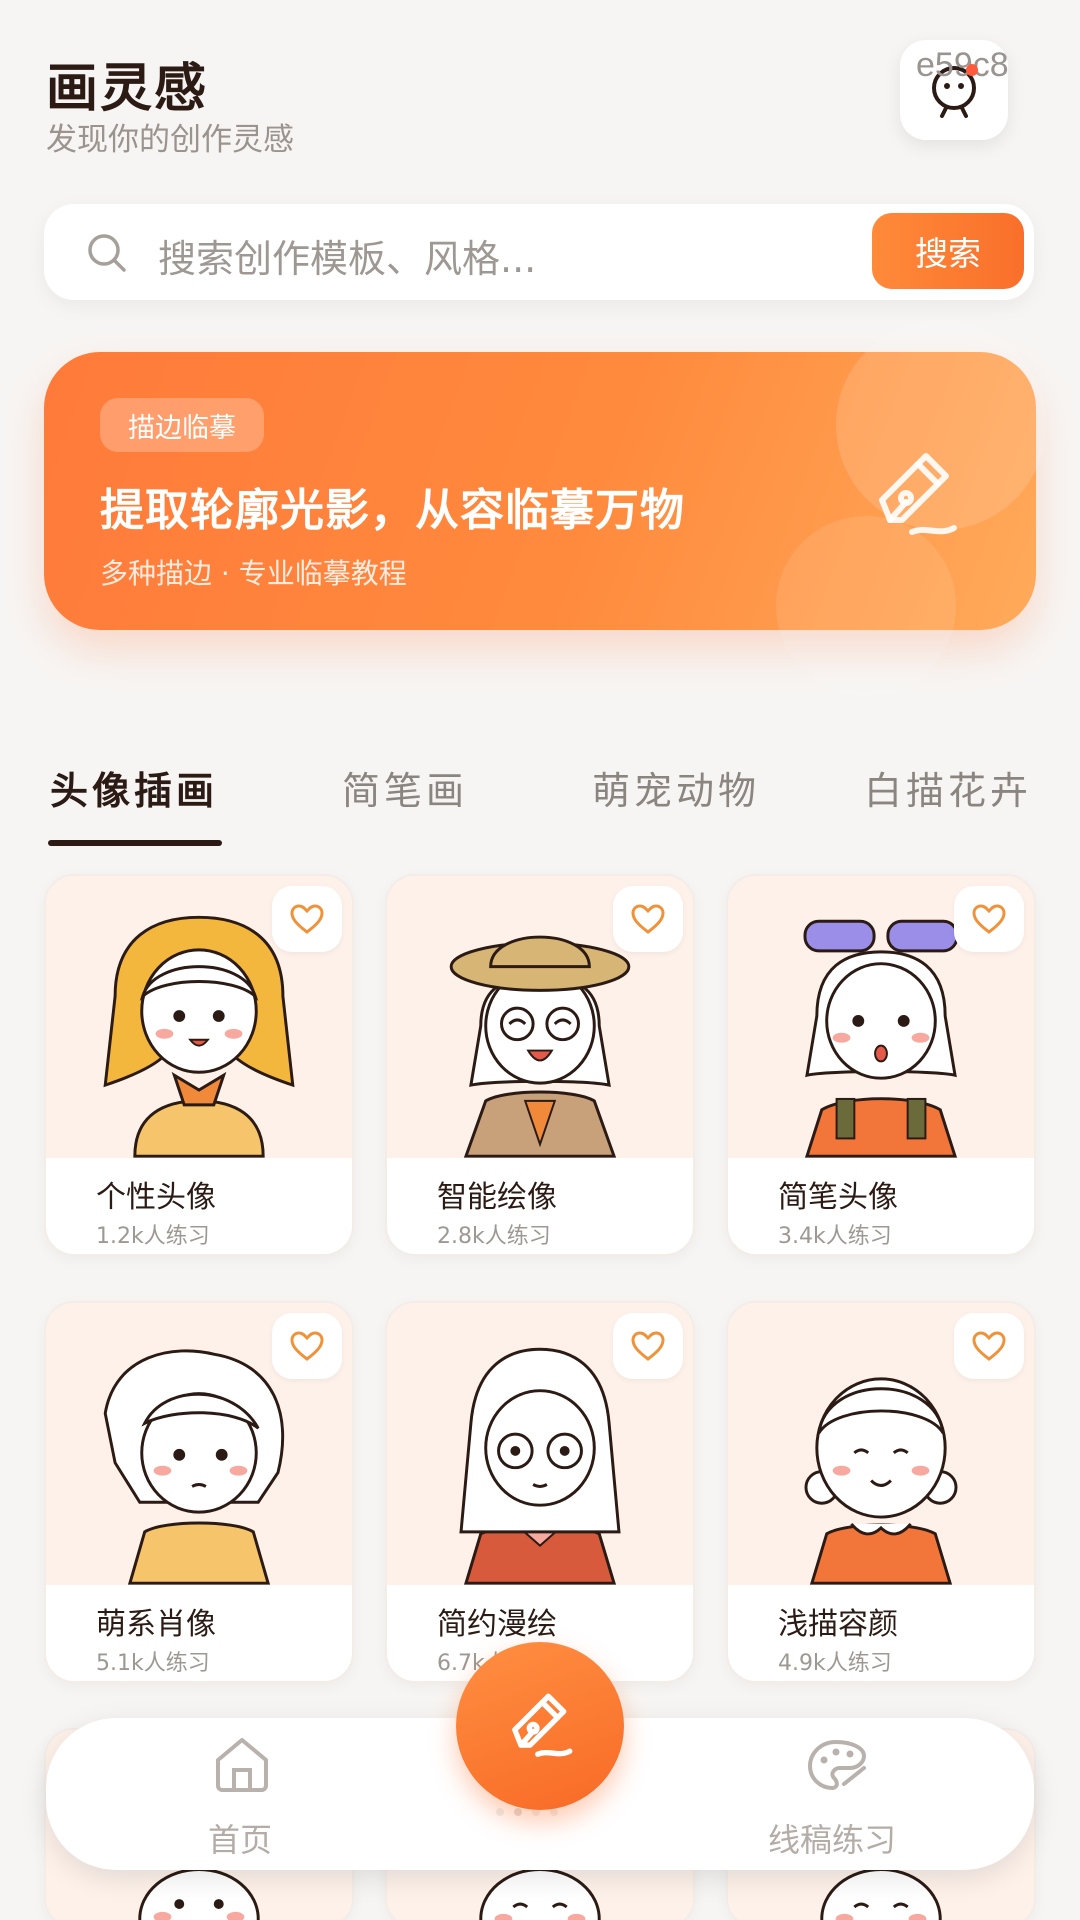 The height and width of the screenshot is (1920, 1080). What do you see at coordinates (676, 787) in the screenshot?
I see `tab-cute-pets: 萌宠动物` at bounding box center [676, 787].